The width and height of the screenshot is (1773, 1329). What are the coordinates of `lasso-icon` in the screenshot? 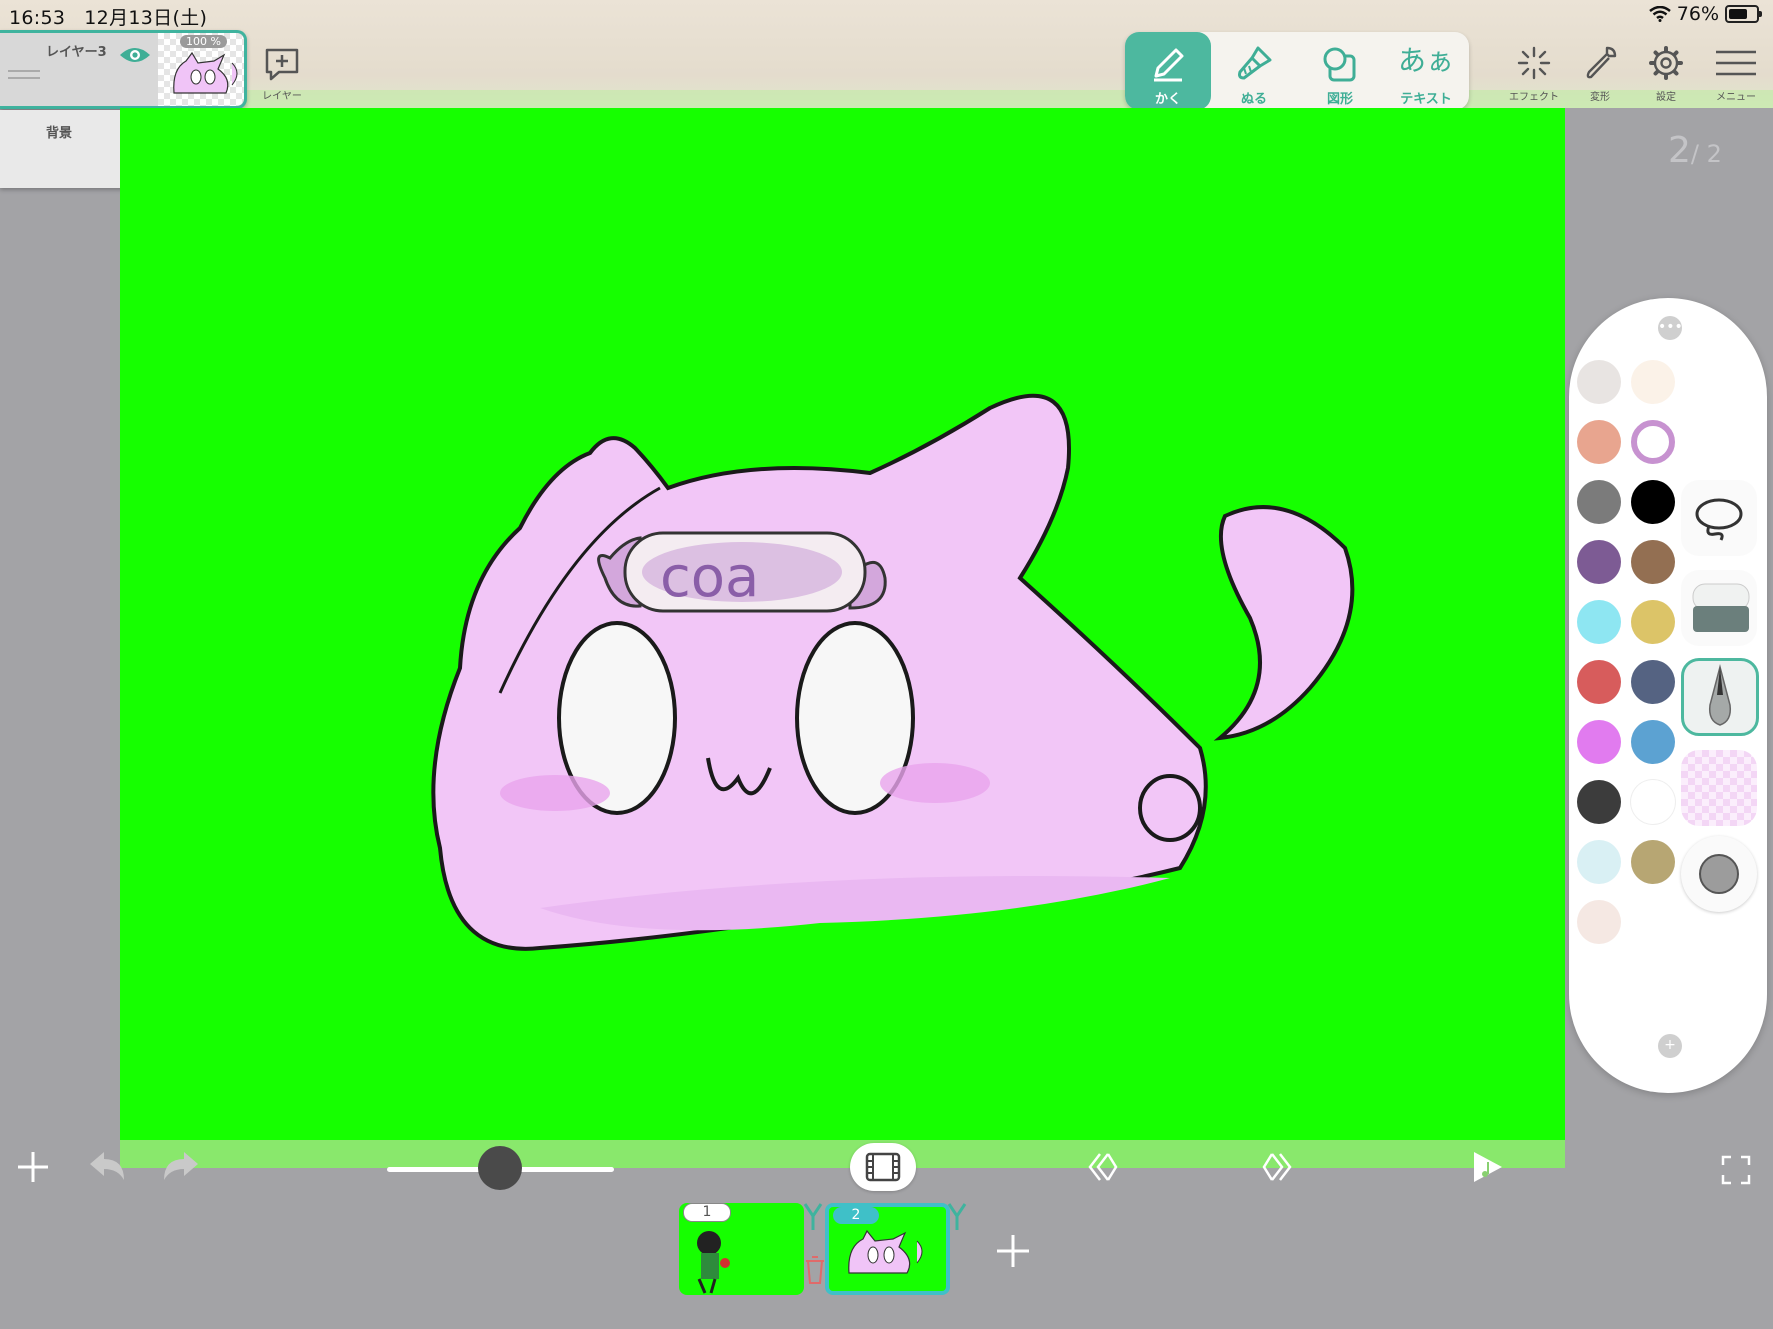 It's located at (1719, 519).